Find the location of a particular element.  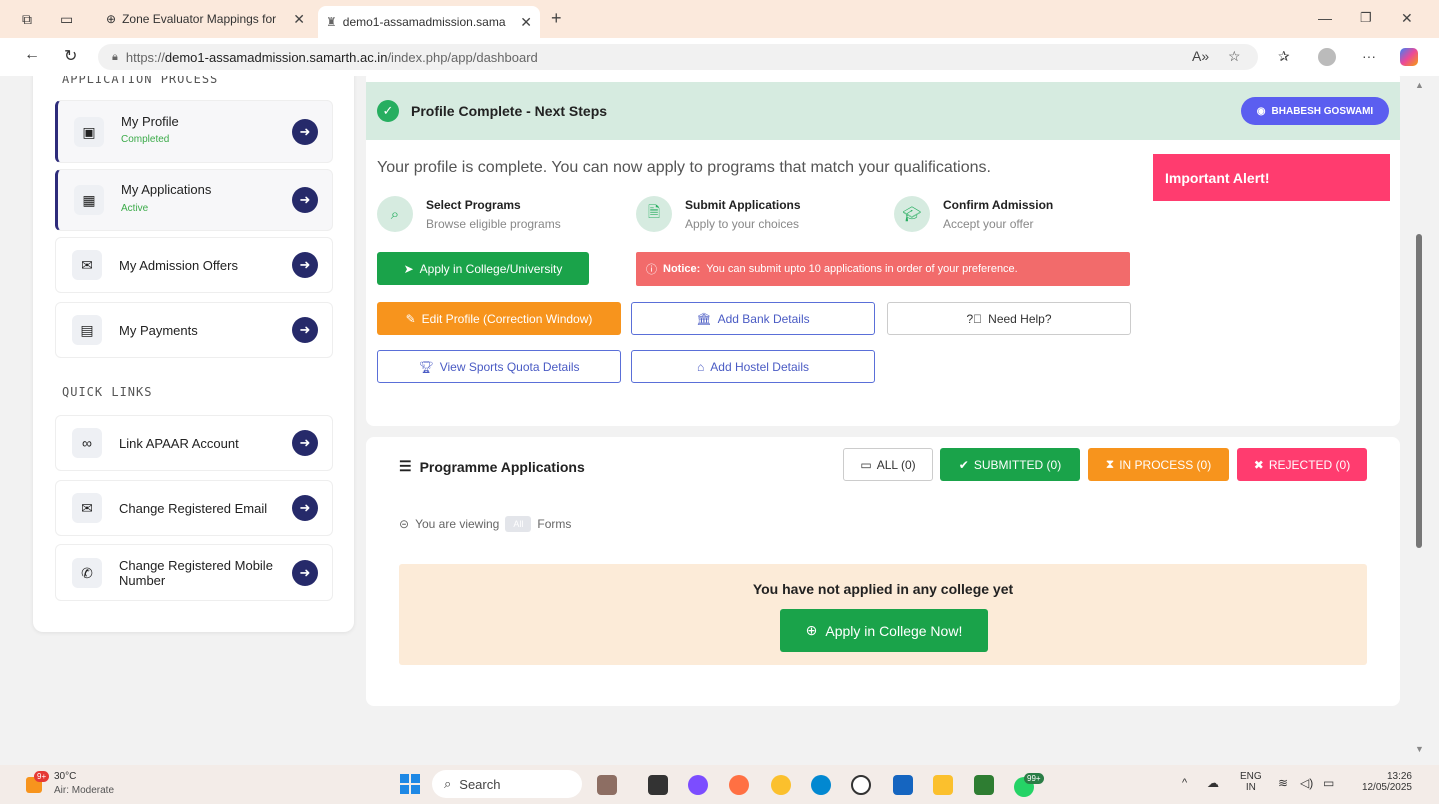

section-heading-application-process: APPLICATION PROCESS is located at coordinates (140, 81).